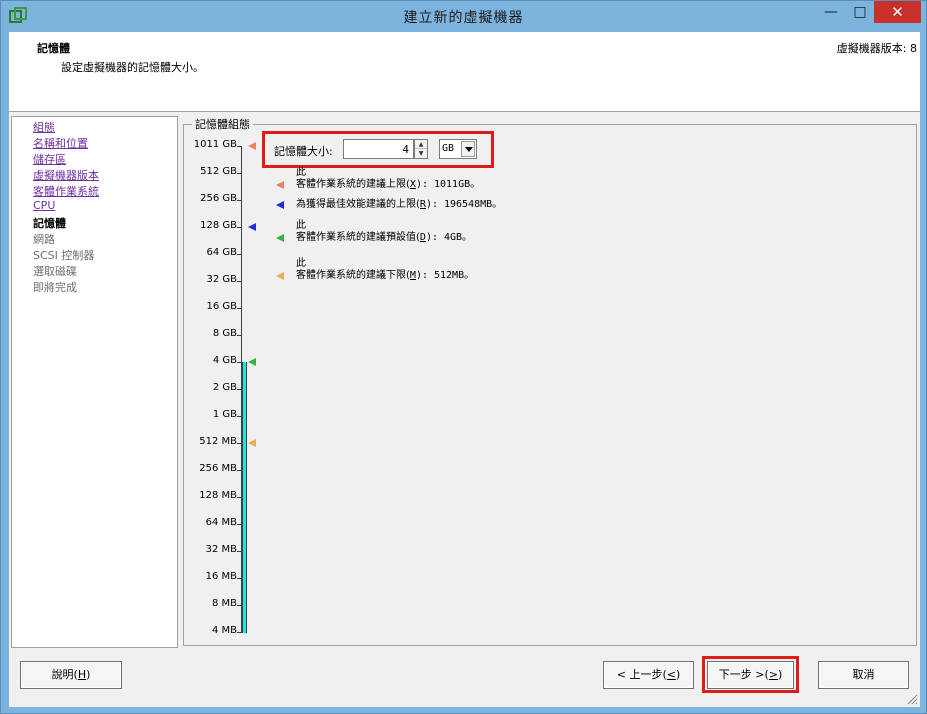  I want to click on back-button: < 上一步(<), so click(648, 675).